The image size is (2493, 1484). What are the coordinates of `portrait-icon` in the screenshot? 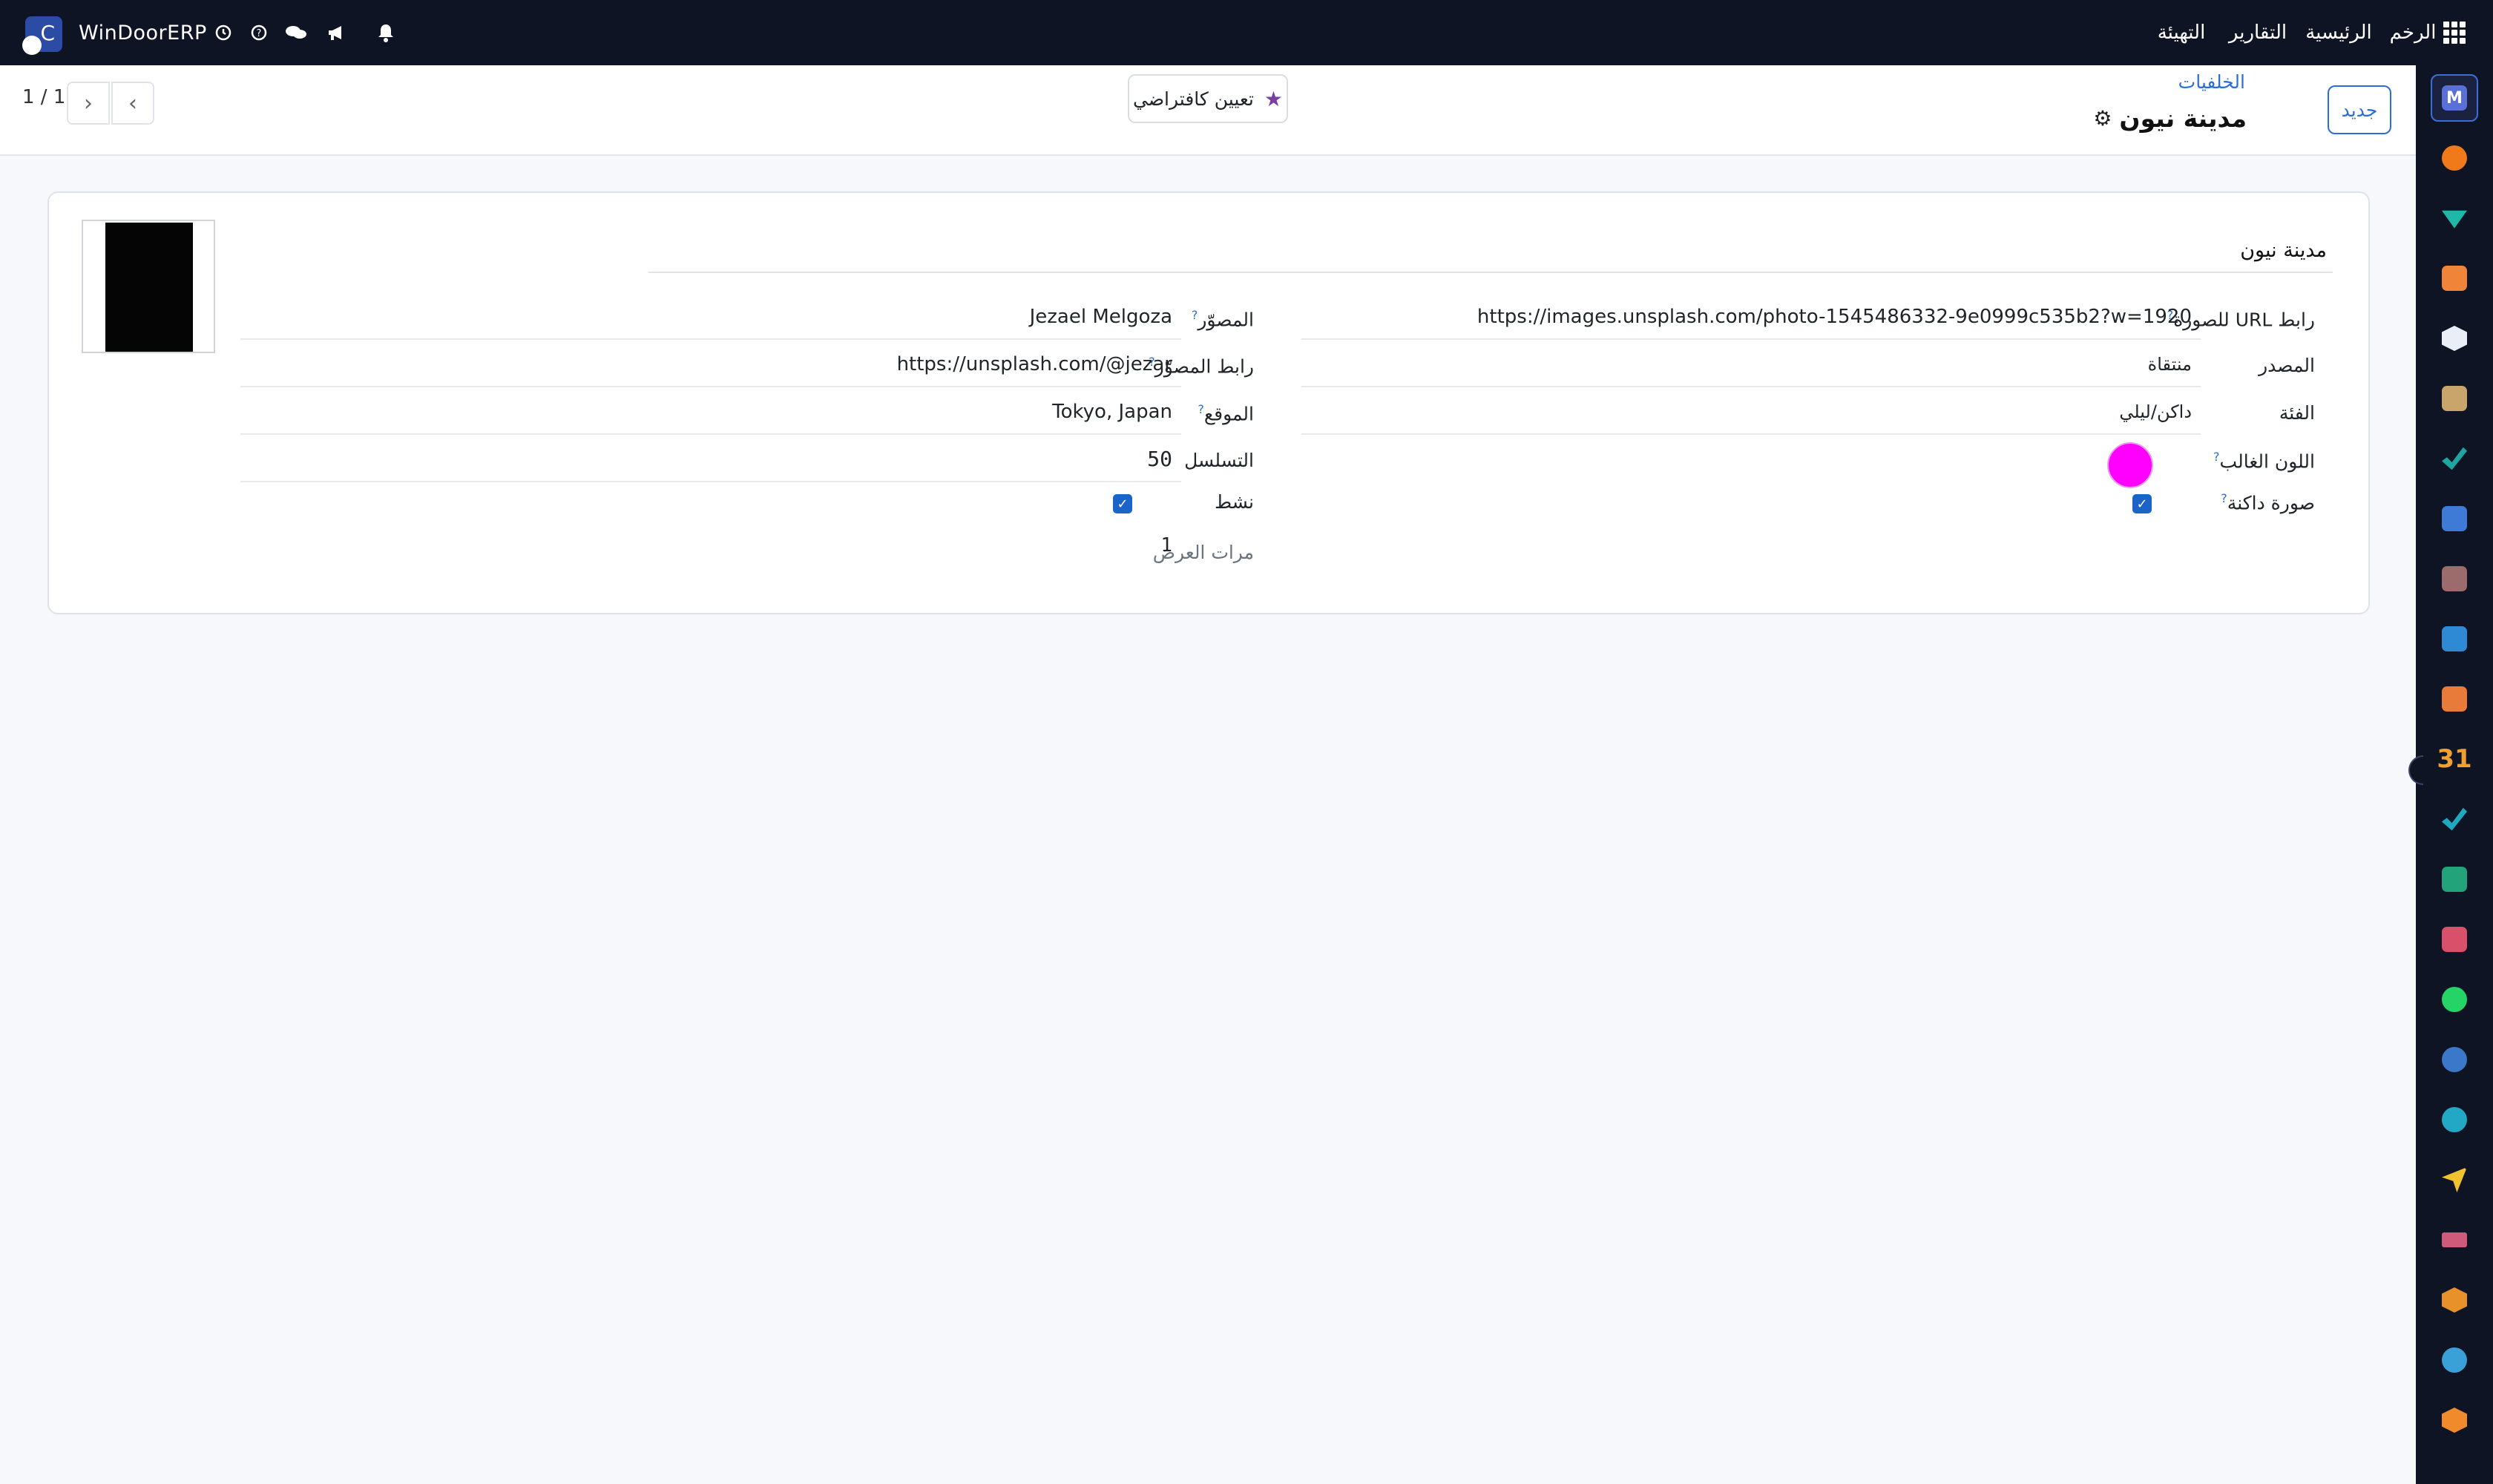 It's located at (2454, 398).